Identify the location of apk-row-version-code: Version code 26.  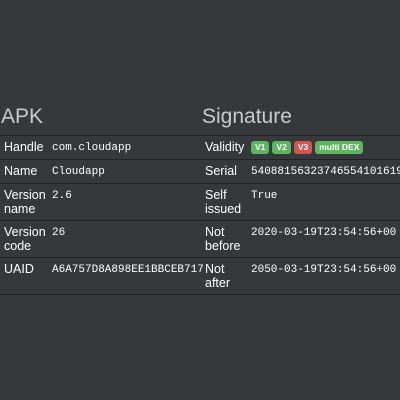
(100, 239).